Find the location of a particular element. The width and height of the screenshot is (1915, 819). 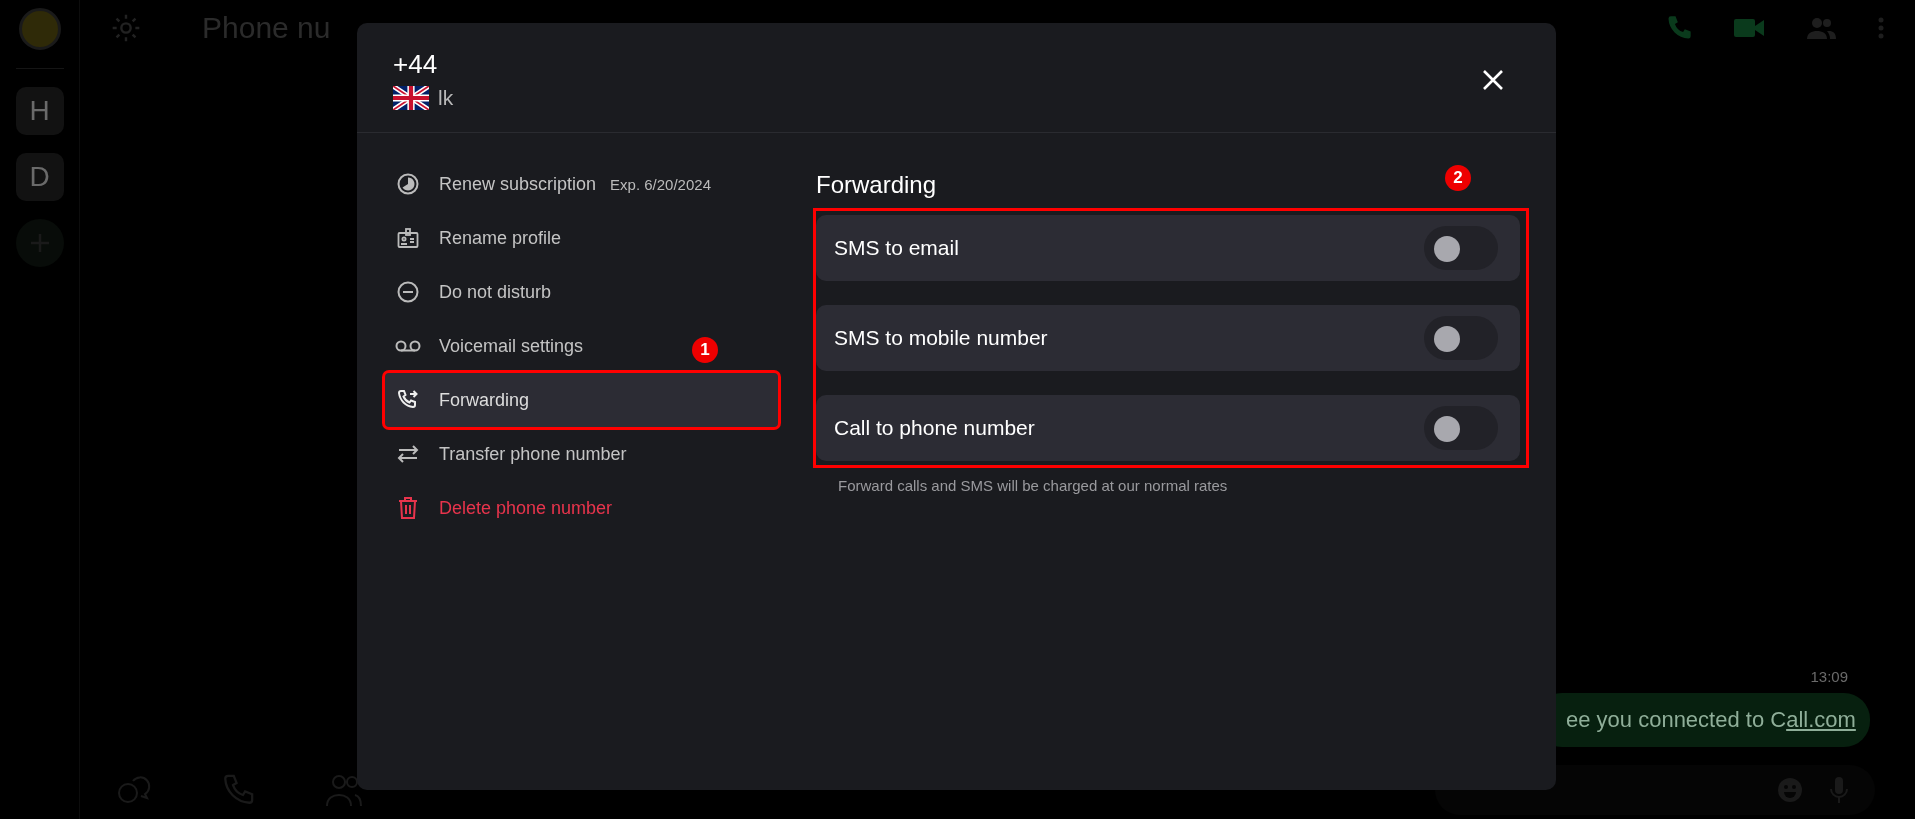

annotation-badge: 2 is located at coordinates (1458, 178).